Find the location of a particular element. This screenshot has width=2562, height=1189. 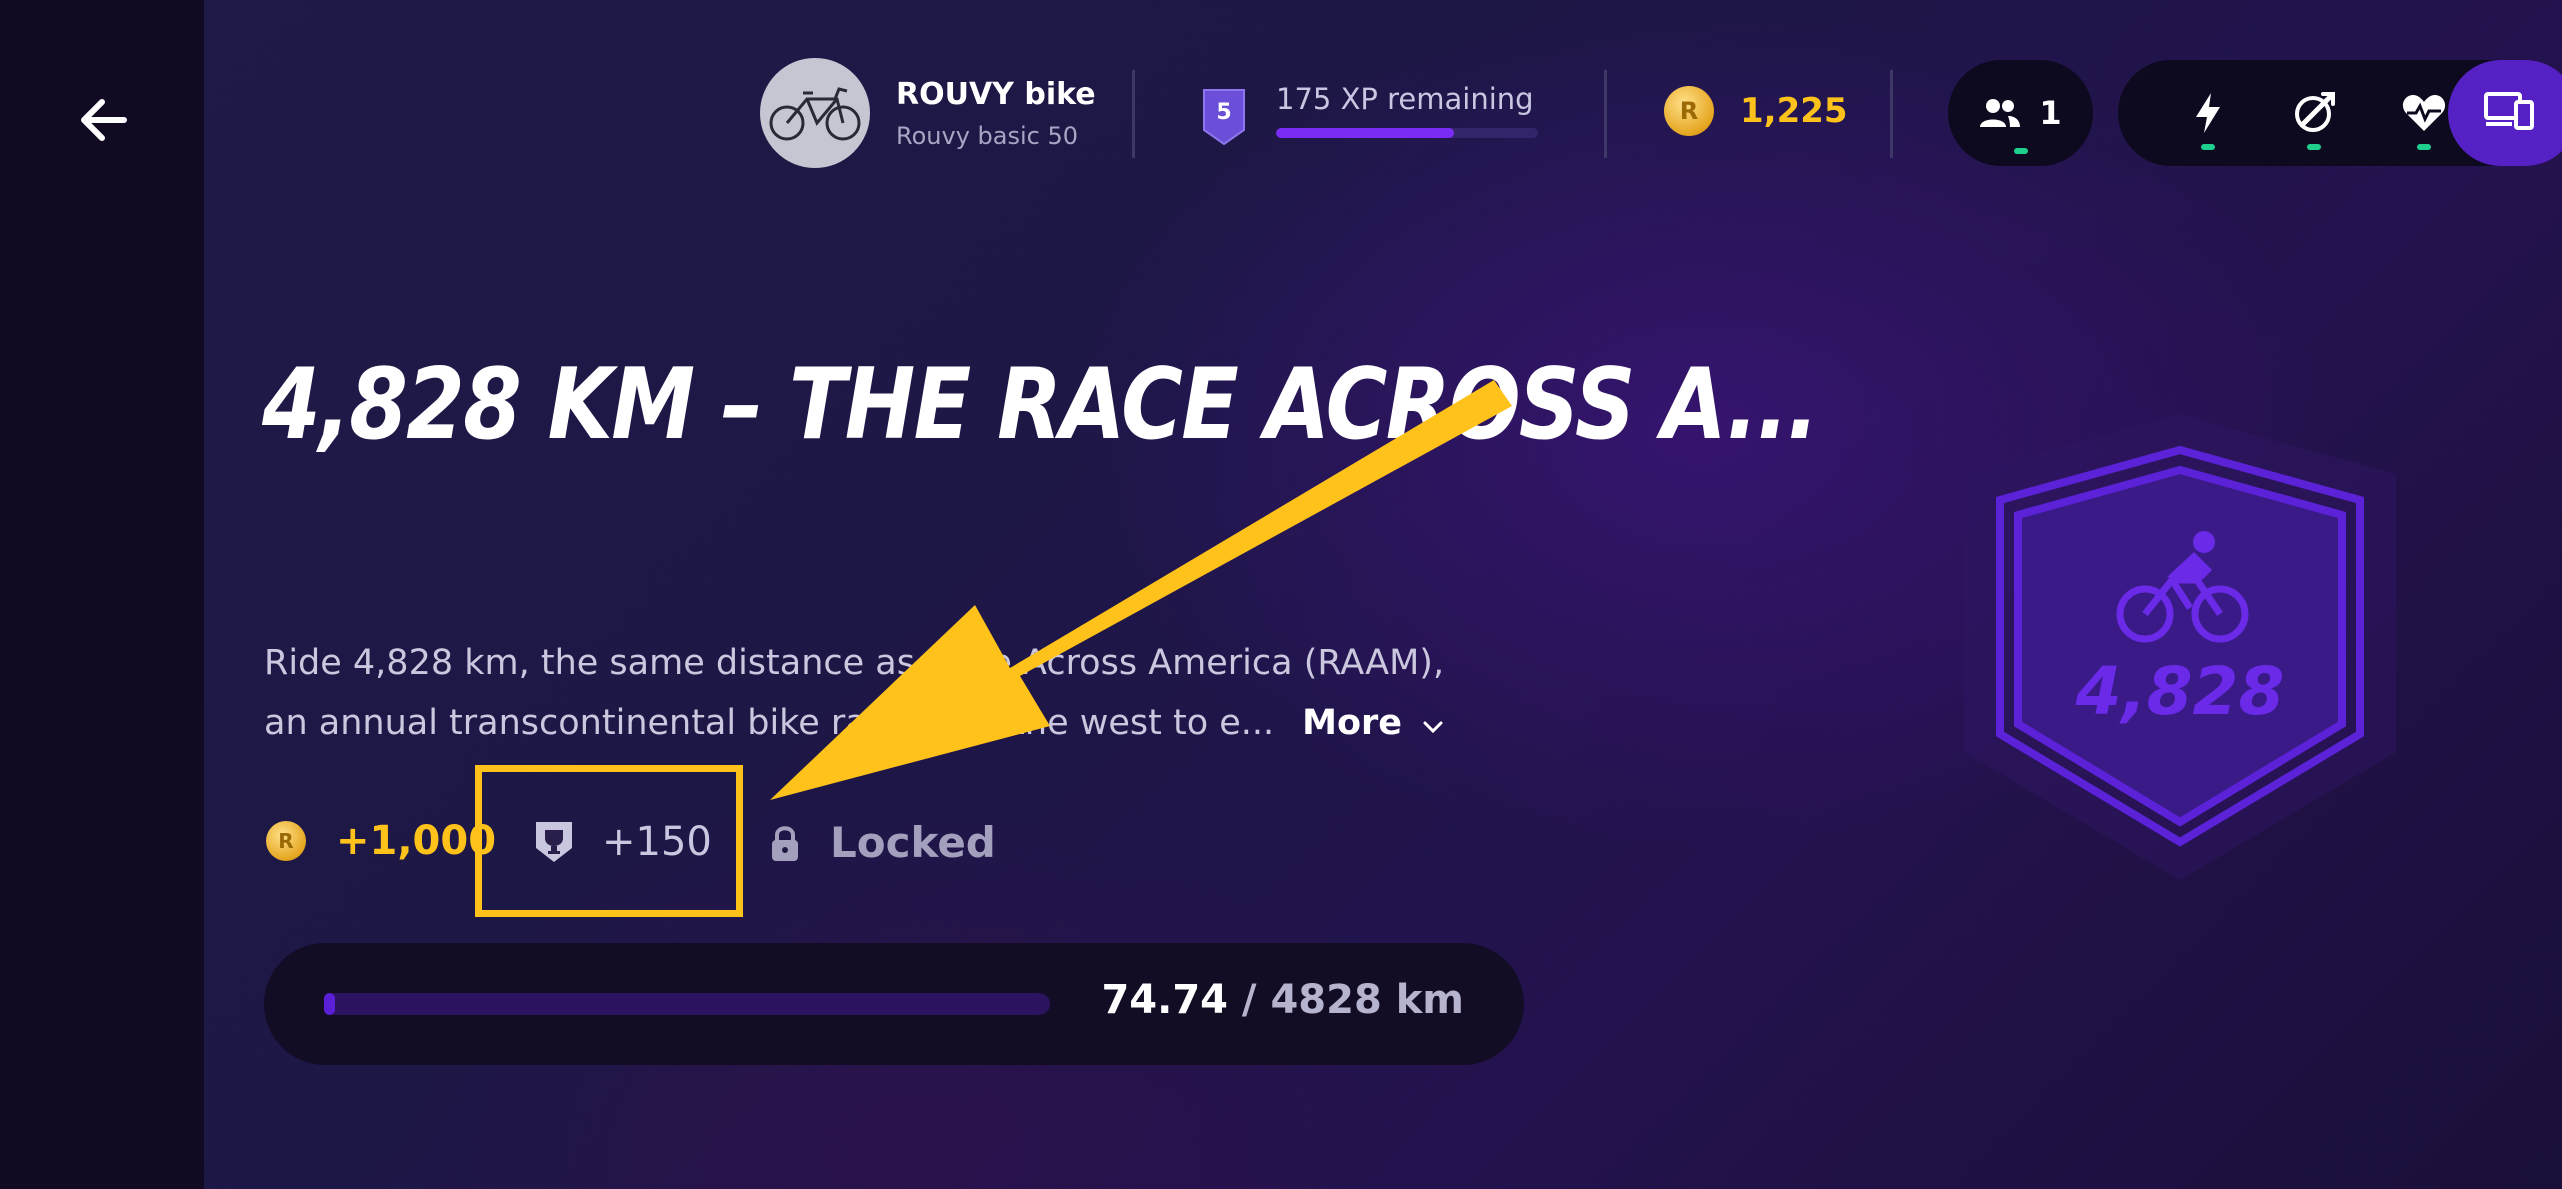

more-label: More is located at coordinates (1352, 723).